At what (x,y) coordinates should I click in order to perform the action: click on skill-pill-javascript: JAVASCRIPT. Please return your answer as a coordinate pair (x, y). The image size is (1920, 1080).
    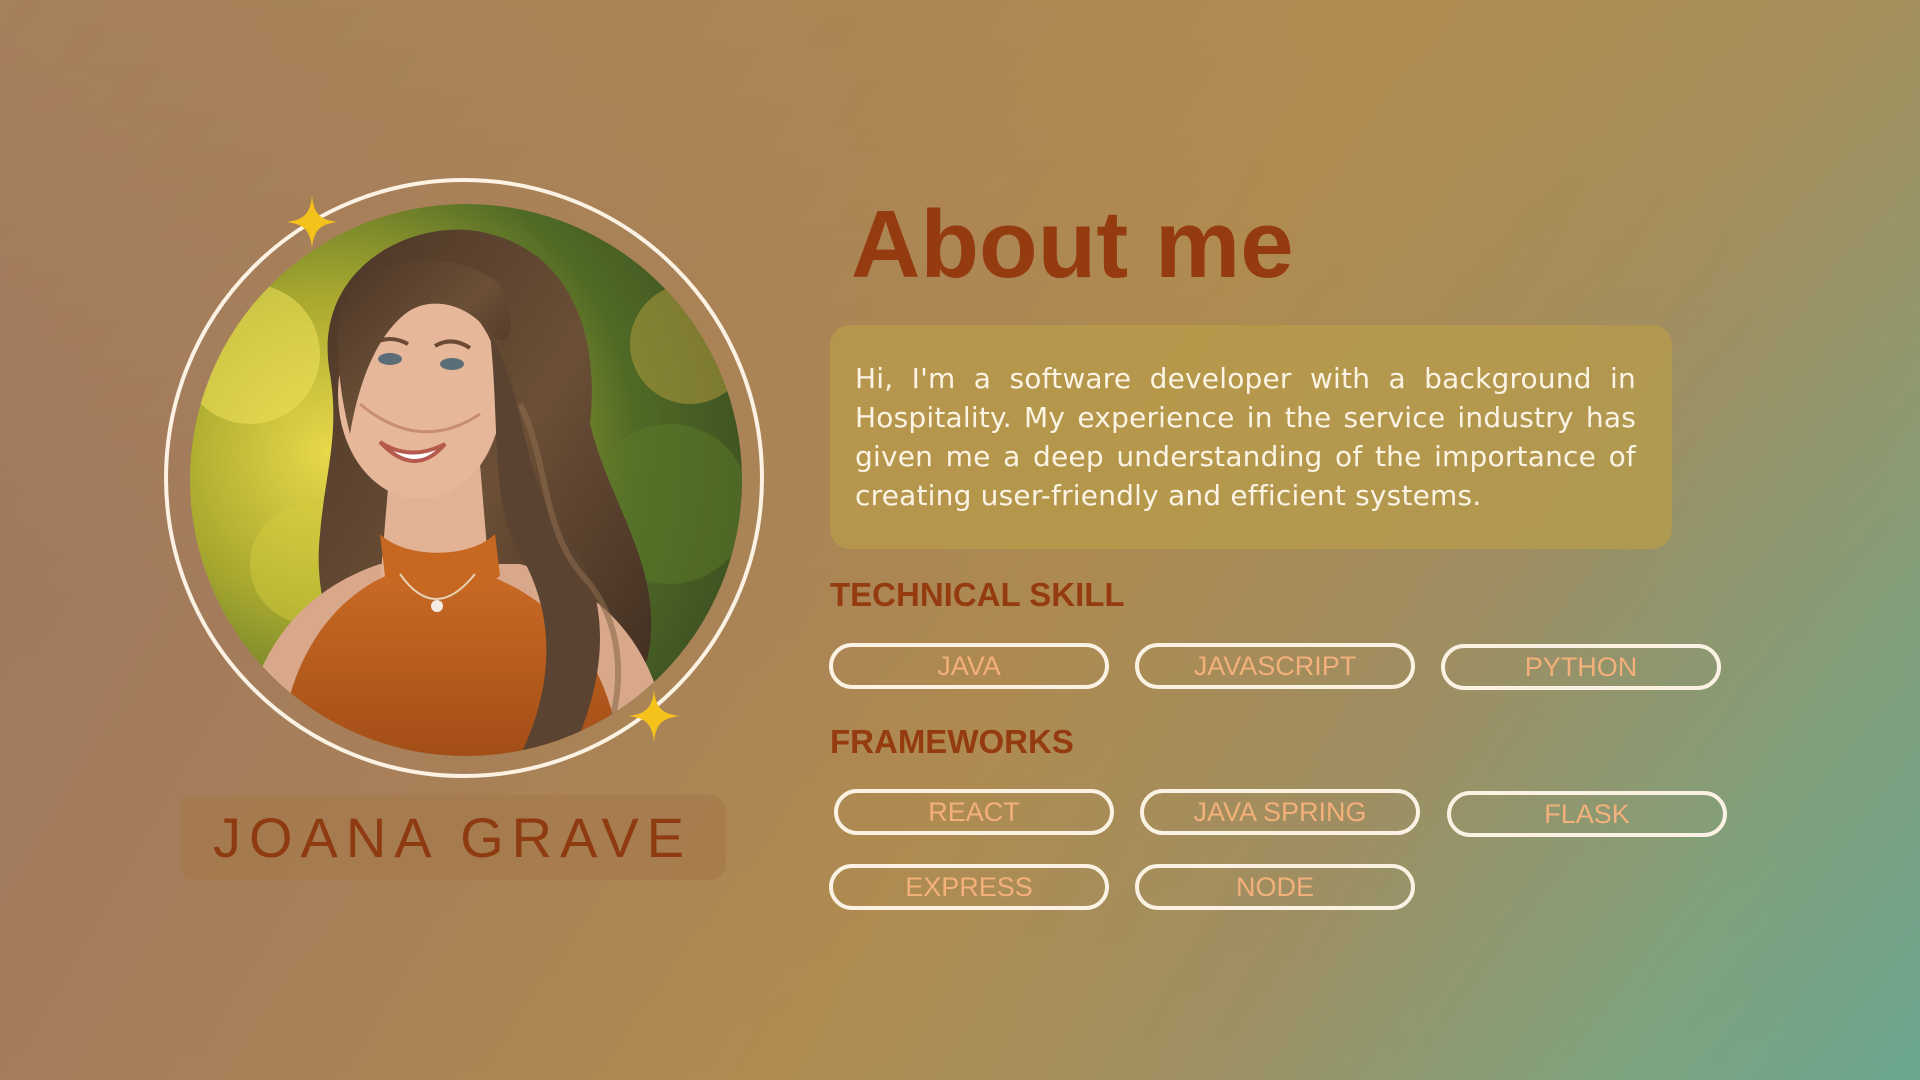
    Looking at the image, I should click on (1275, 666).